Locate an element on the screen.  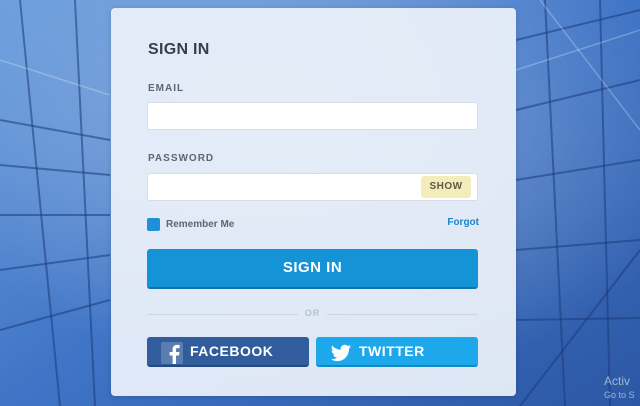
remember-me-label: Remember Me is located at coordinates (200, 224).